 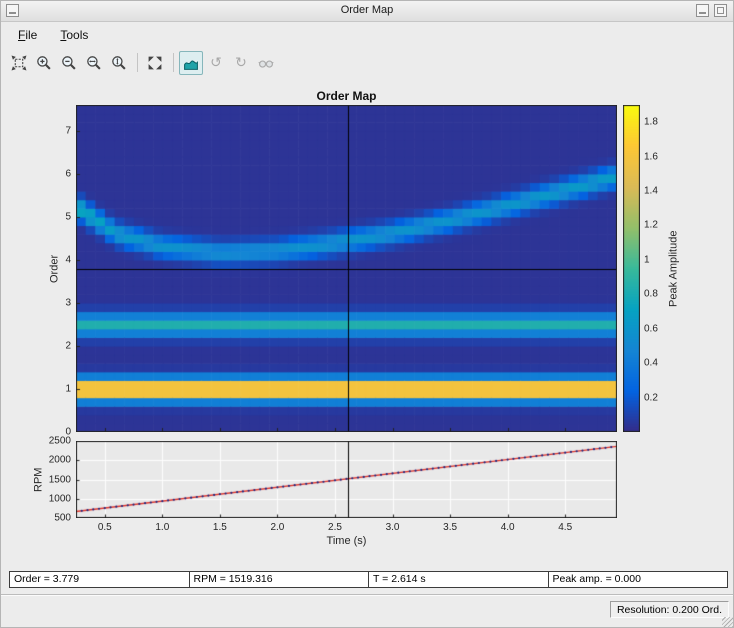 What do you see at coordinates (68, 303) in the screenshot?
I see `tick-label: 3` at bounding box center [68, 303].